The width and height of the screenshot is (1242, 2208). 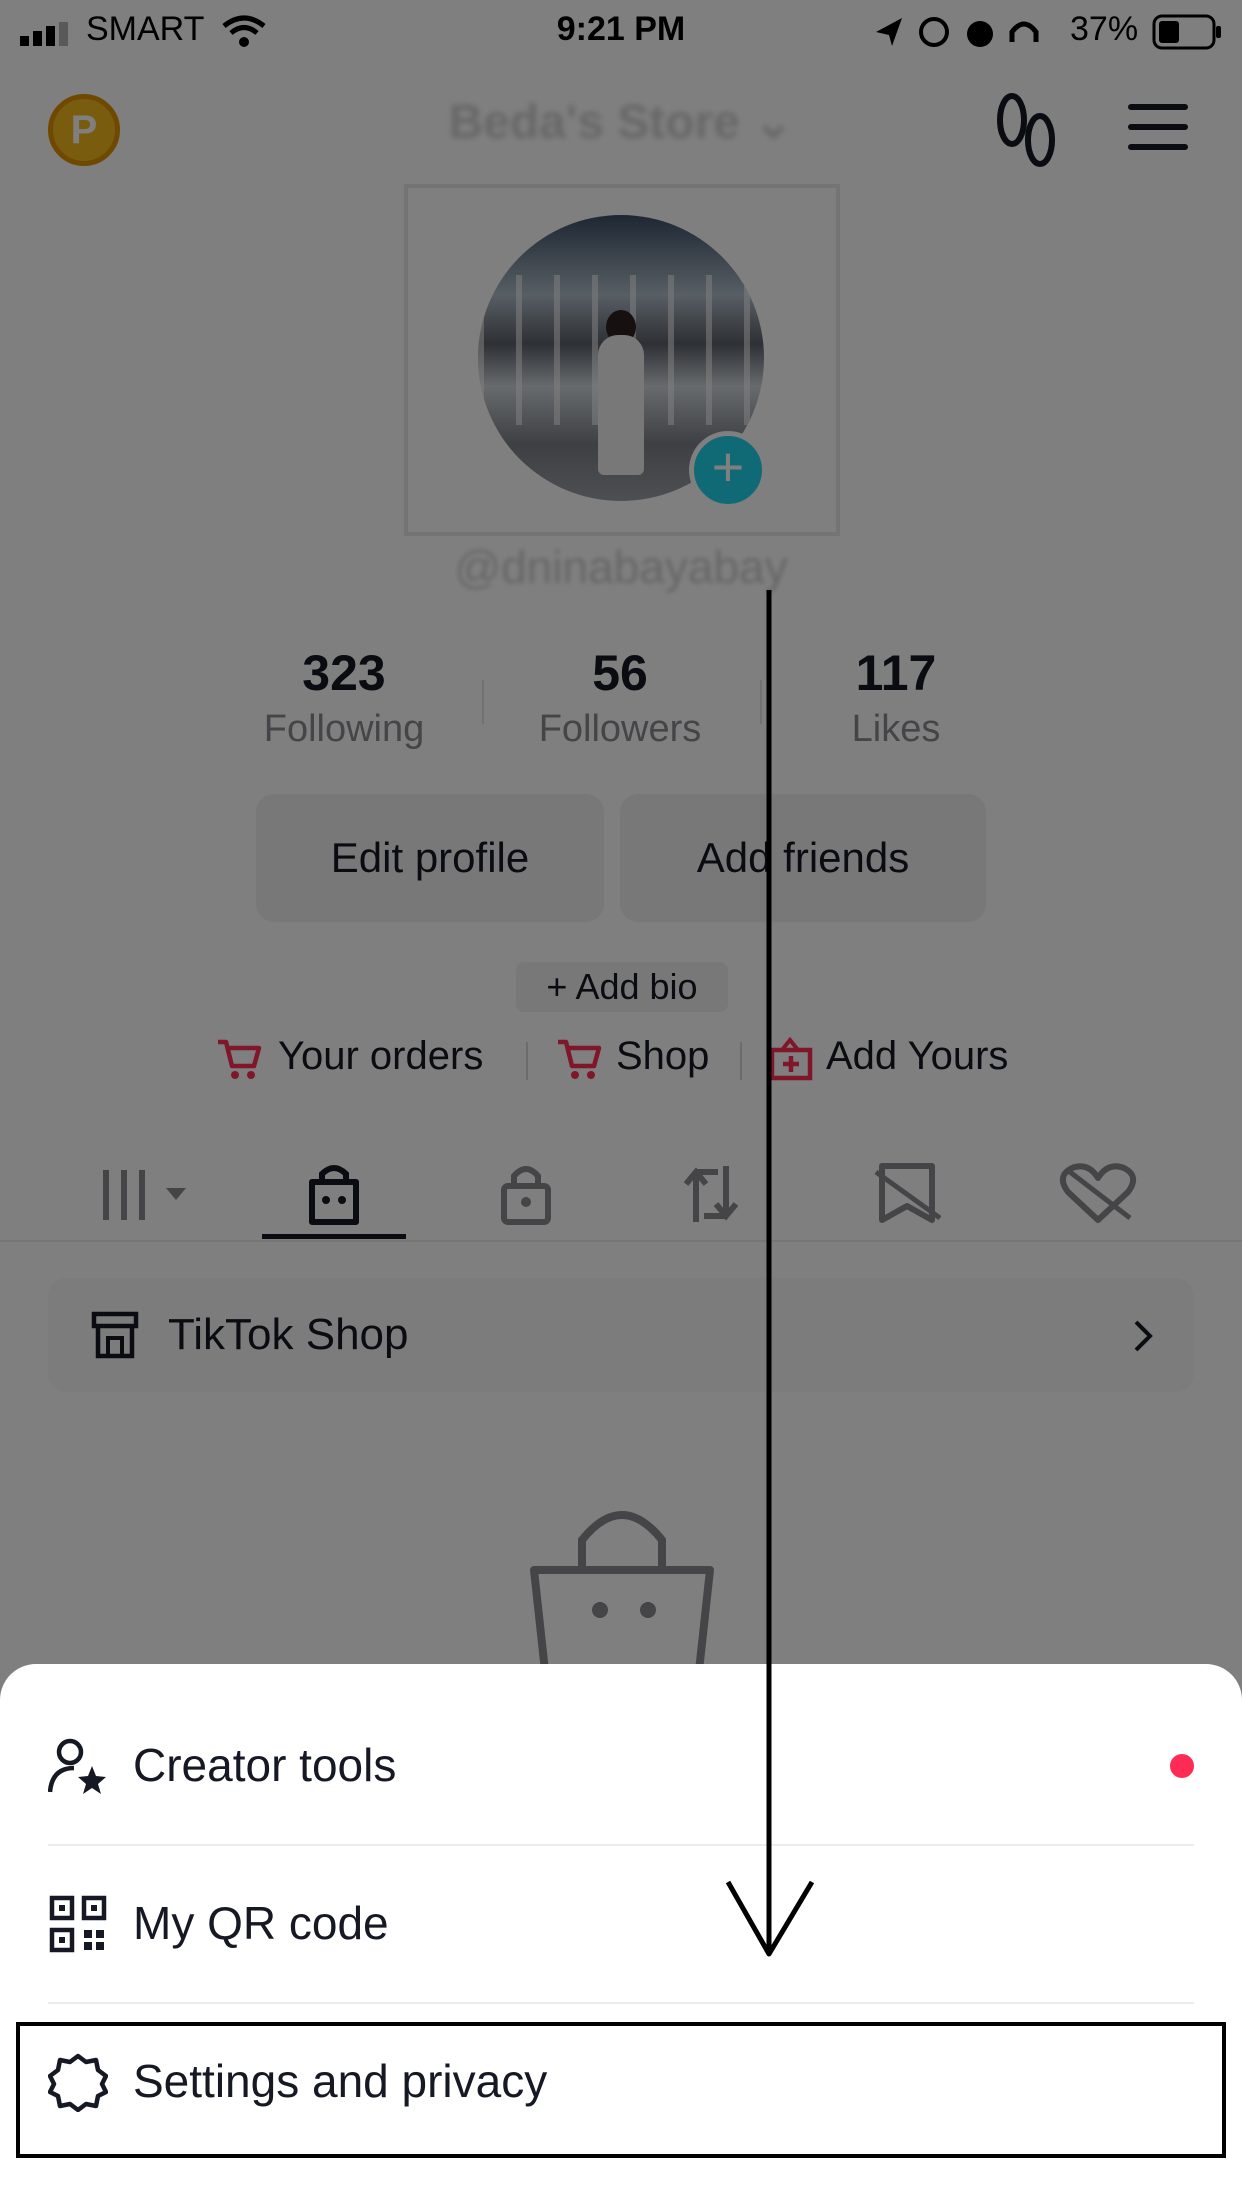 What do you see at coordinates (265, 1765) in the screenshot?
I see `creator-tools-label: Creator tools` at bounding box center [265, 1765].